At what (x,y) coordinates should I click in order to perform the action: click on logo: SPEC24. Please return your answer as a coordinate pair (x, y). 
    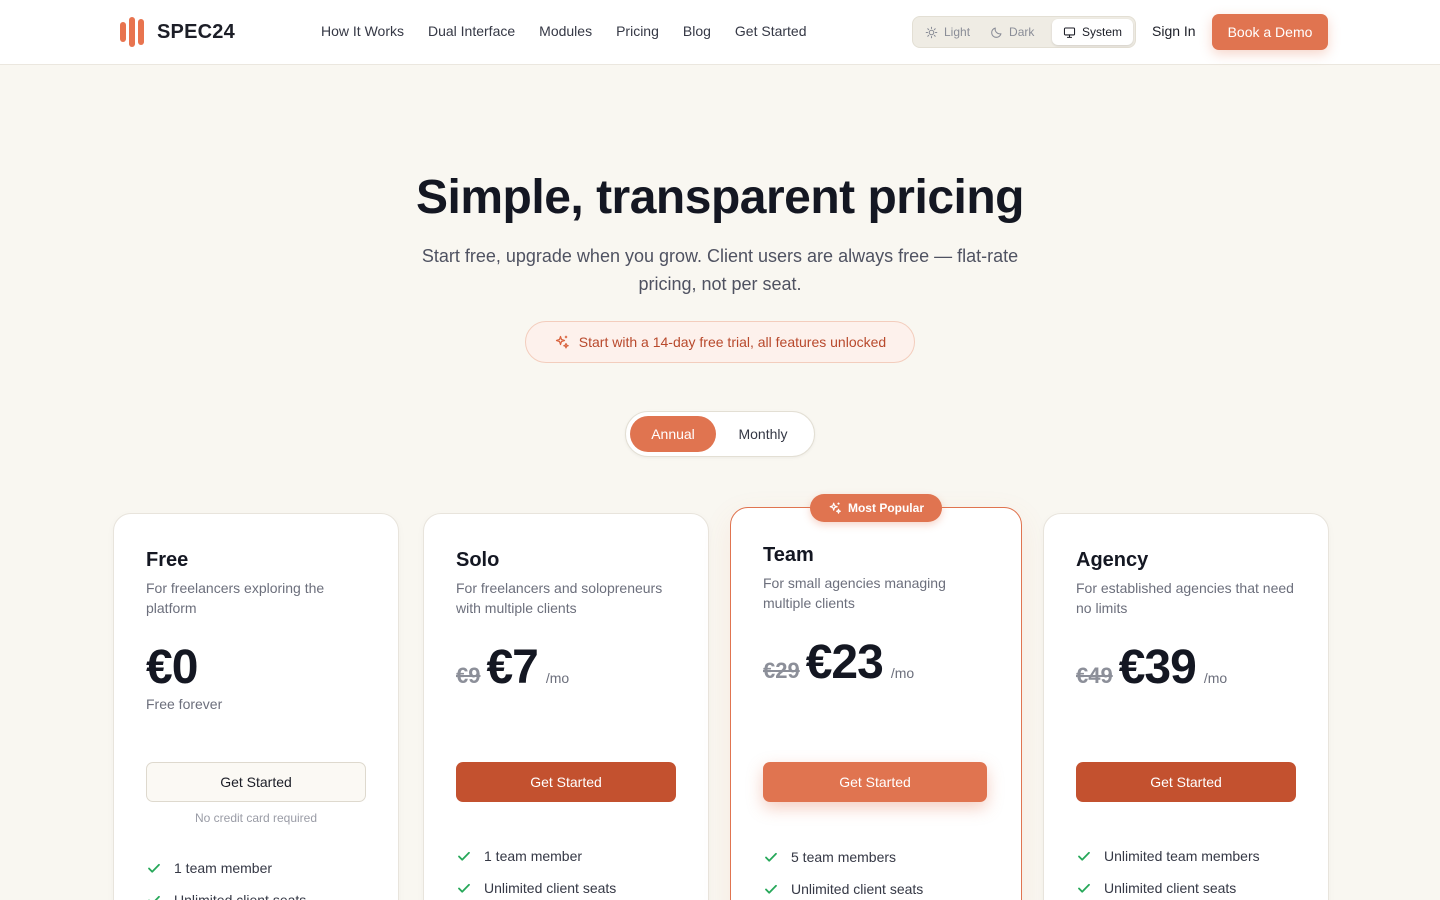
    Looking at the image, I should click on (177, 32).